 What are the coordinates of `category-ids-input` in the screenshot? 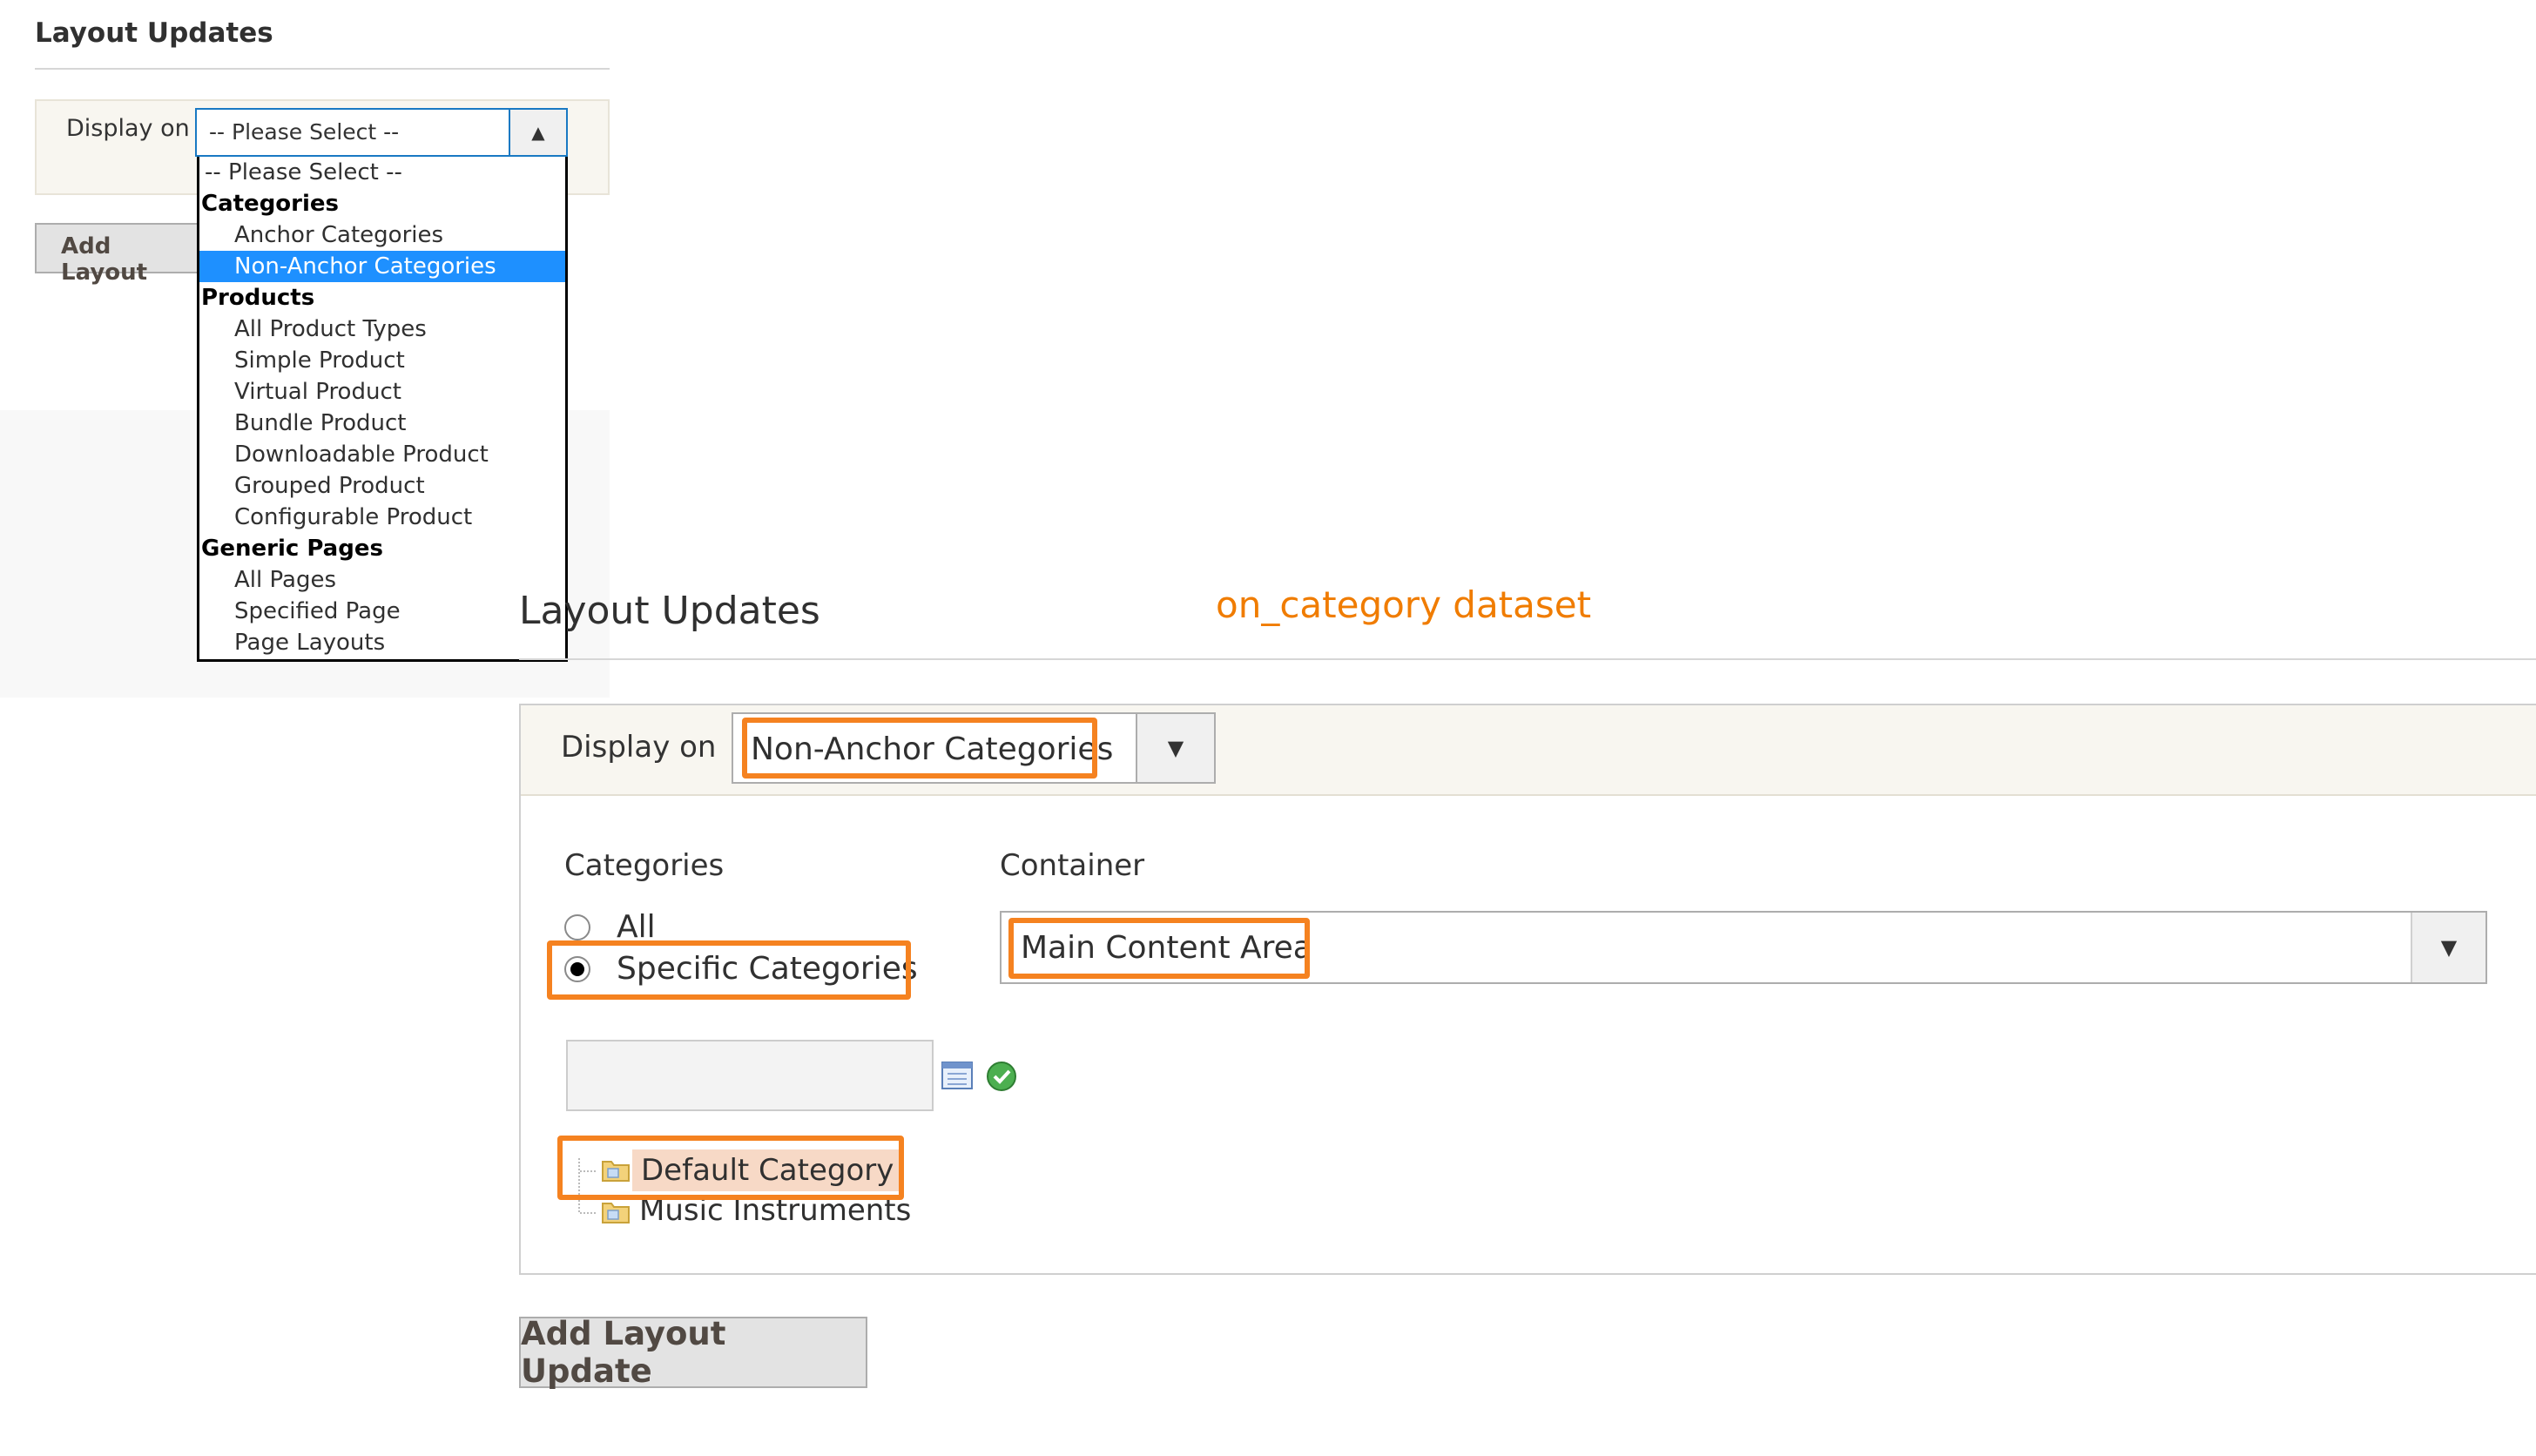 It's located at (750, 1075).